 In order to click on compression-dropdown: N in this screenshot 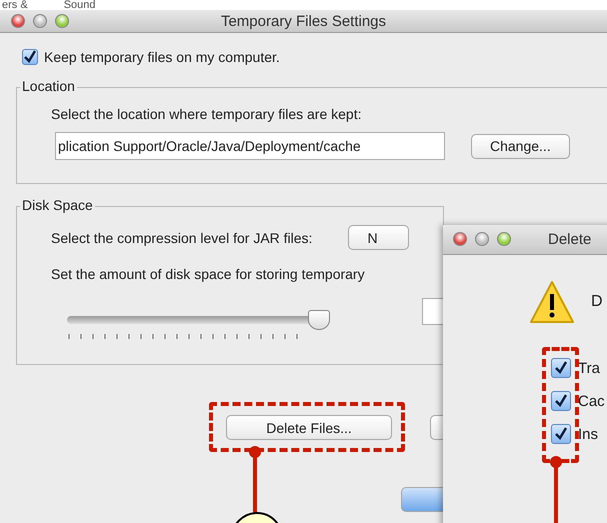, I will do `click(378, 237)`.